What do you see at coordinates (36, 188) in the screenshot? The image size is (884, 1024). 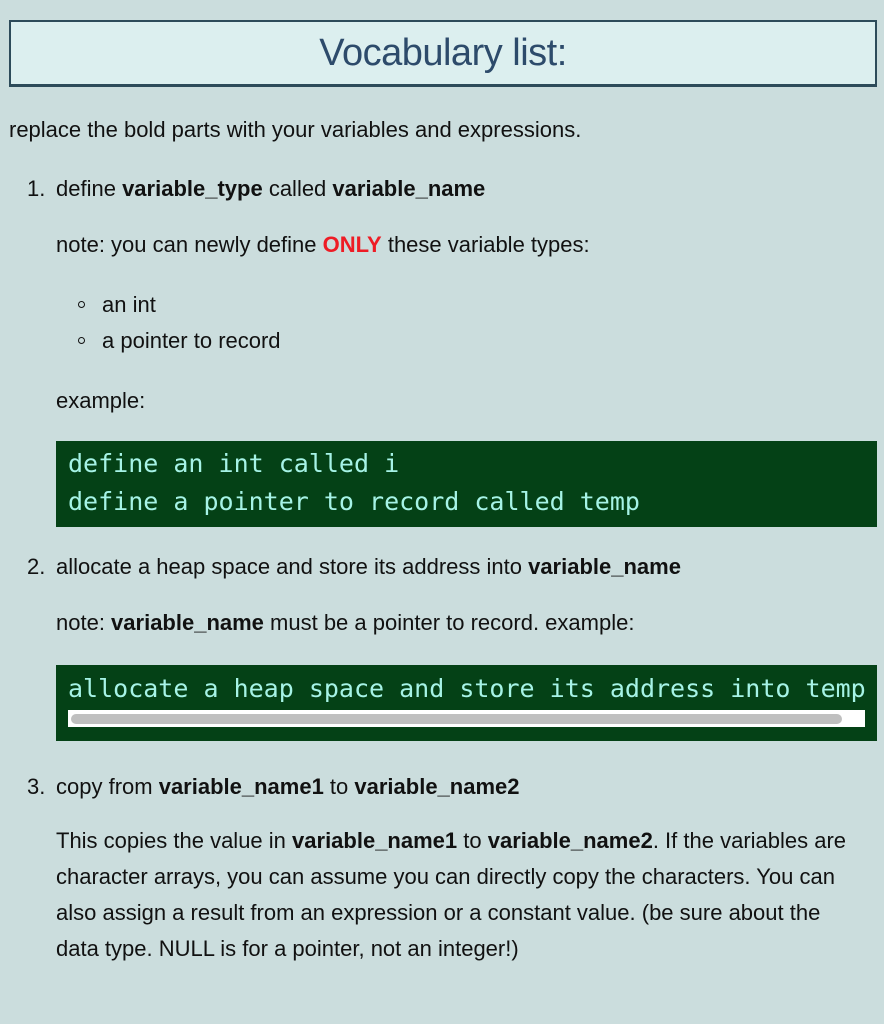 I see `step-number: 1.` at bounding box center [36, 188].